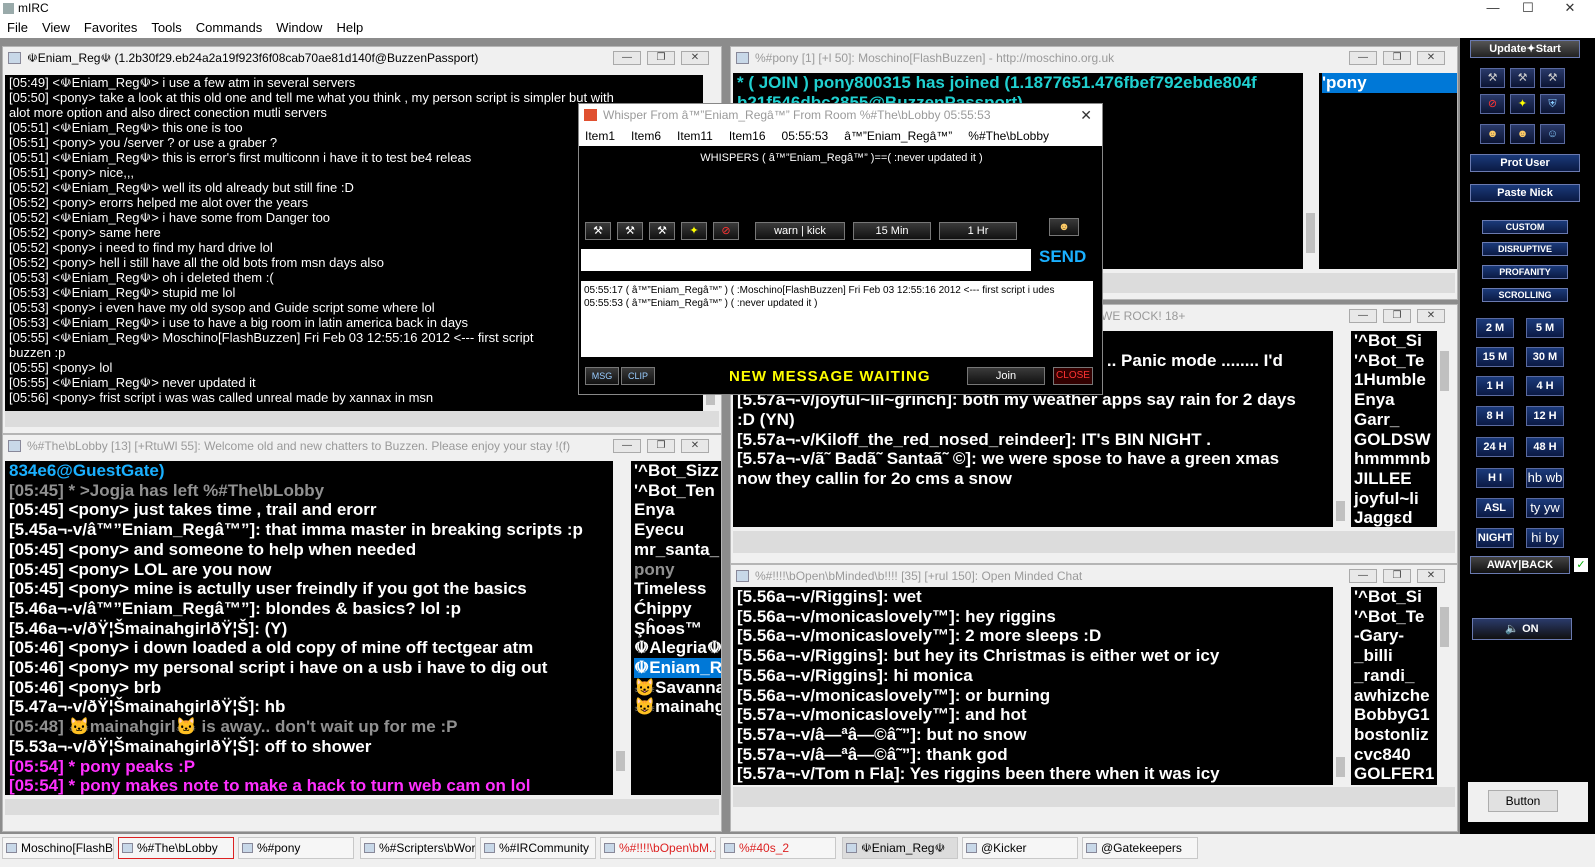 This screenshot has height=867, width=1595. What do you see at coordinates (17, 28) in the screenshot?
I see `menu-file: File` at bounding box center [17, 28].